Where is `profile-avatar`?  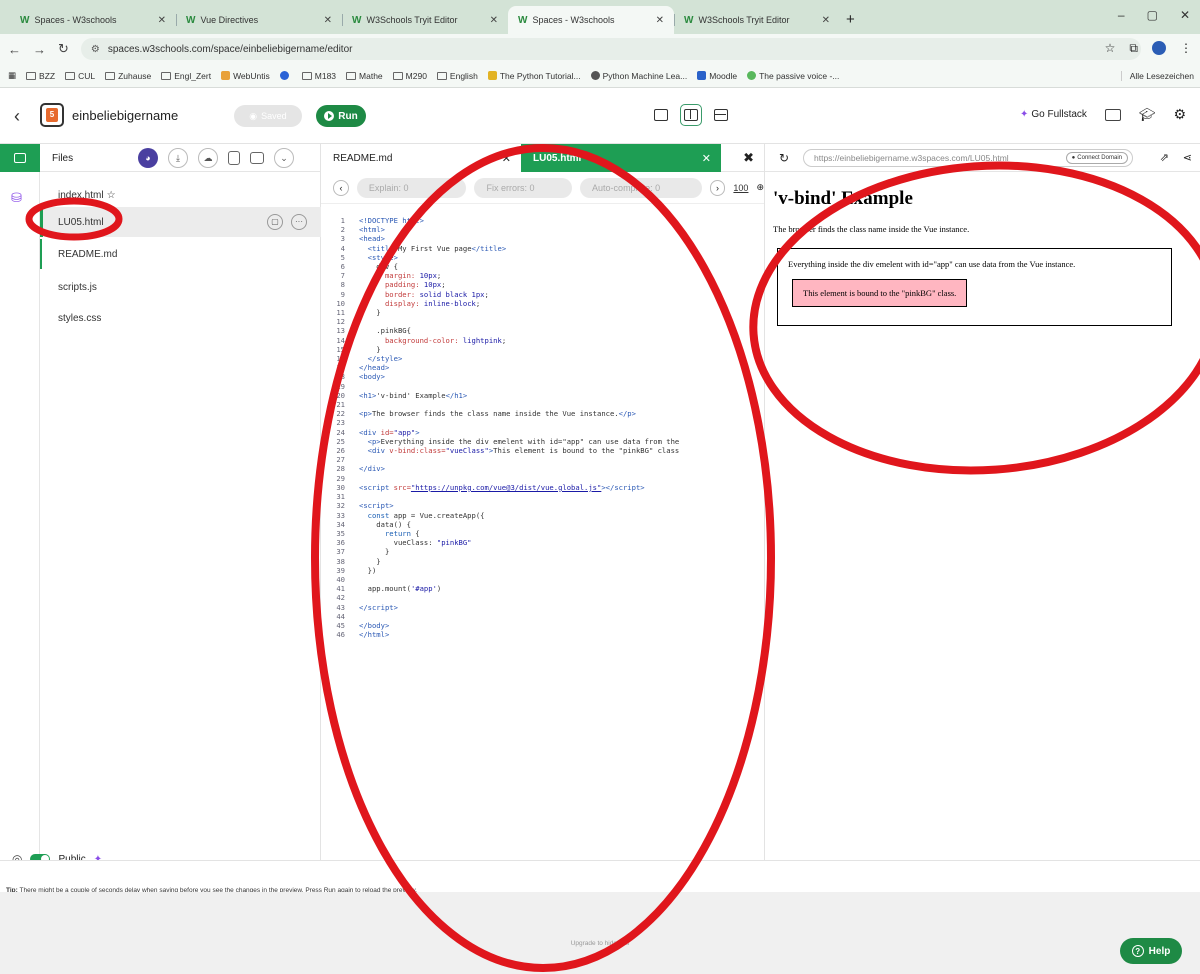
profile-avatar is located at coordinates (1159, 48).